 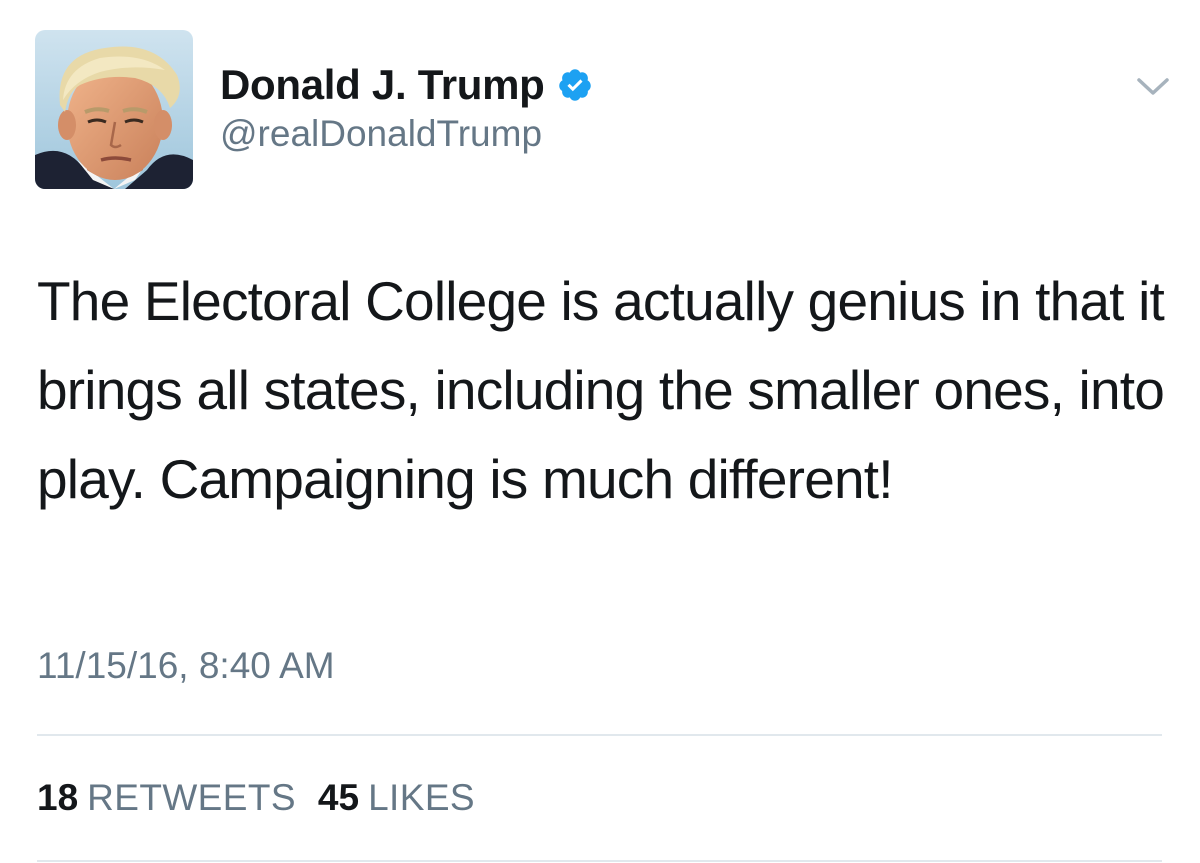 What do you see at coordinates (382, 85) in the screenshot?
I see `display-name: Donald J. Trump` at bounding box center [382, 85].